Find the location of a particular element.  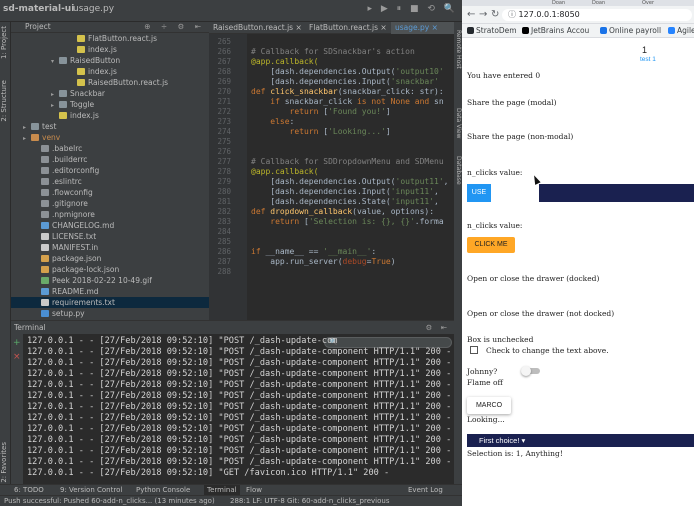

tool-tab-remote-host: Remote Host is located at coordinates (458, 49).